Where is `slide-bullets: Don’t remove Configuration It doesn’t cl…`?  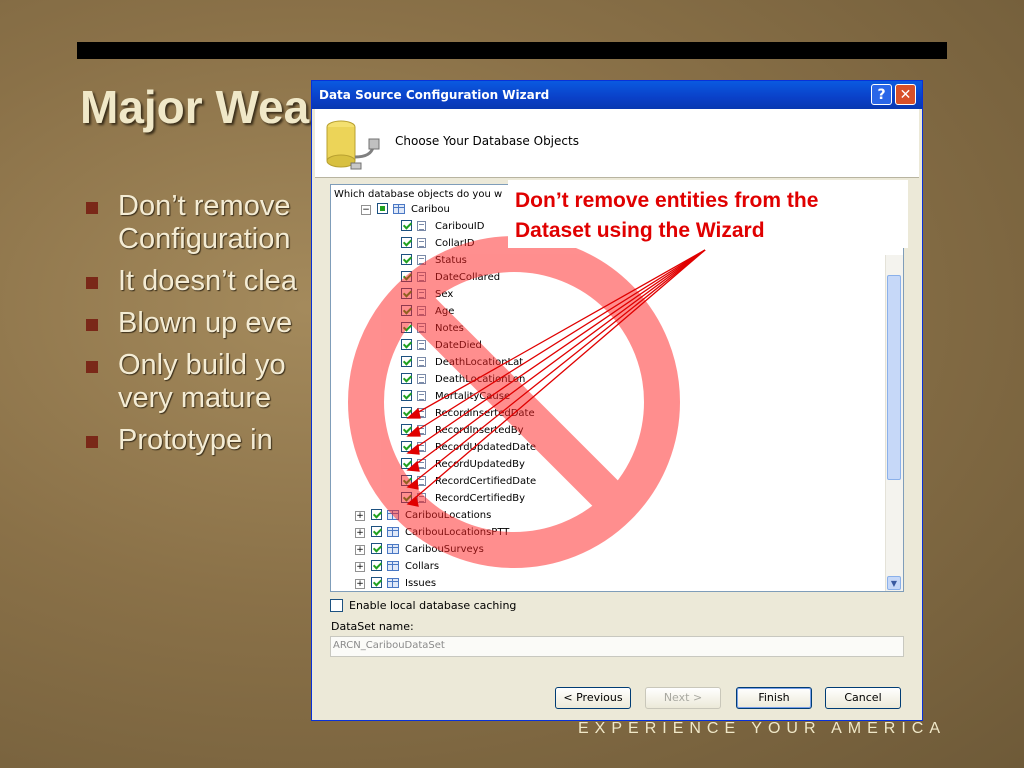
slide-bullets: Don’t remove Configuration It doesn’t cl… is located at coordinates (202, 328).